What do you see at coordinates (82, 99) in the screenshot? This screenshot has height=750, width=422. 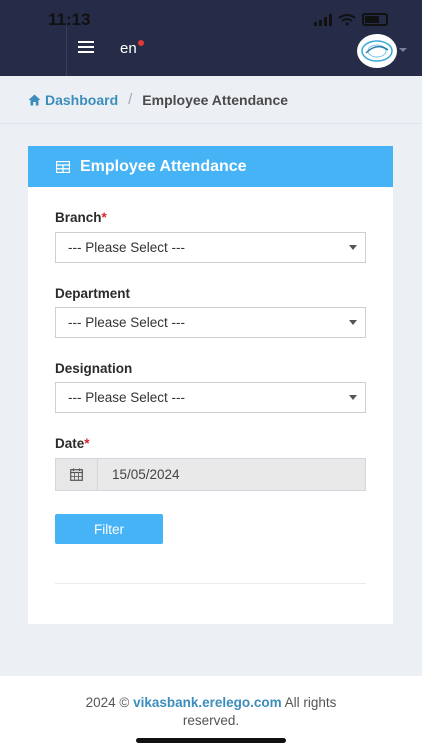 I see `breadcrumb-dashboard-label: Dashboard` at bounding box center [82, 99].